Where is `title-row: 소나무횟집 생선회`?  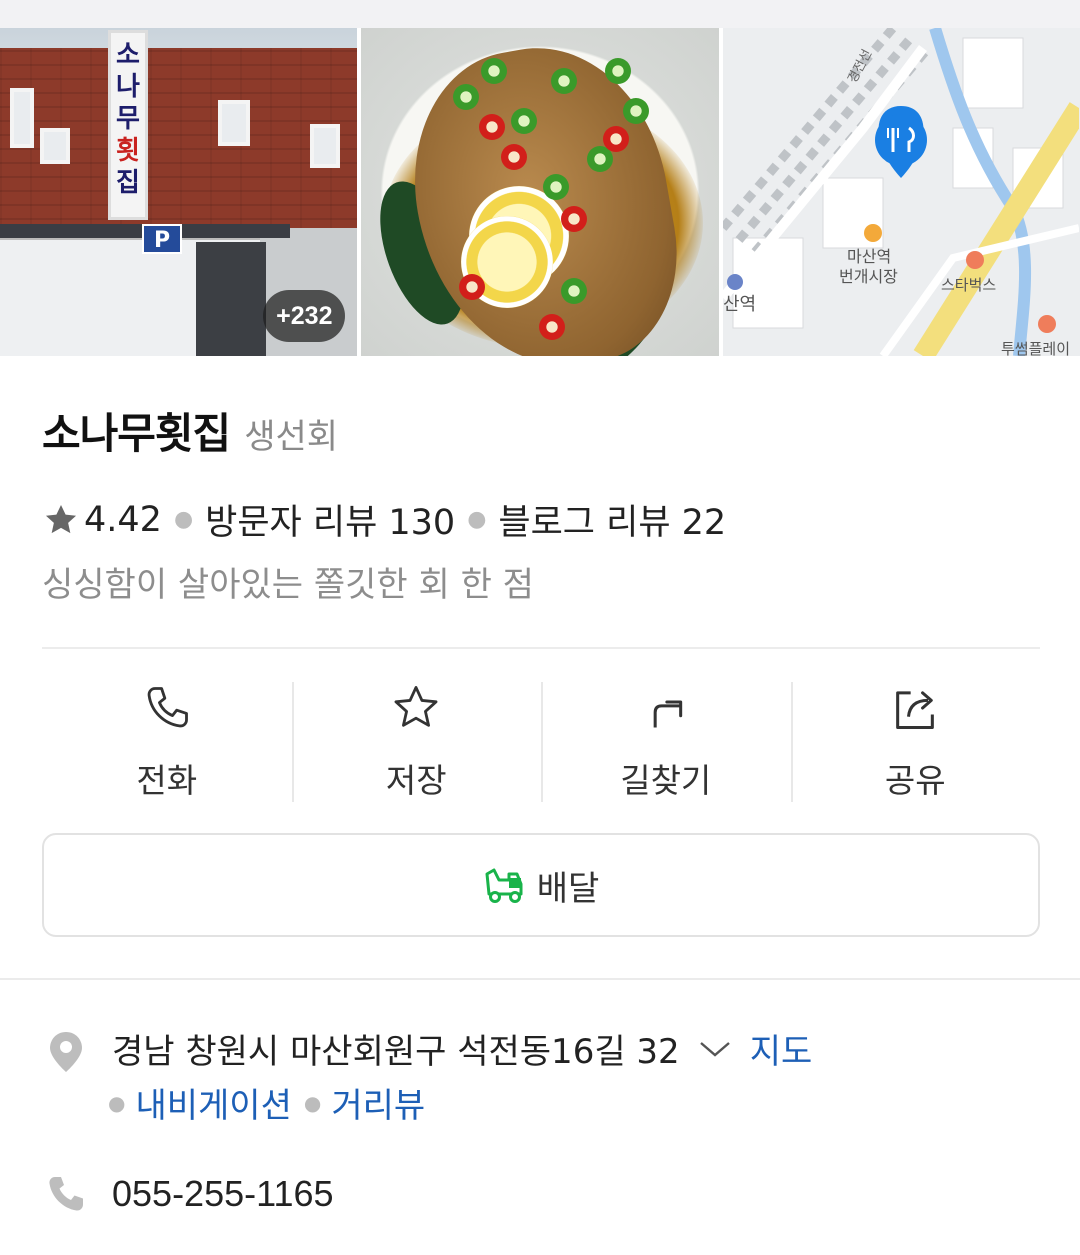
title-row: 소나무횟집 생선회 is located at coordinates (190, 430).